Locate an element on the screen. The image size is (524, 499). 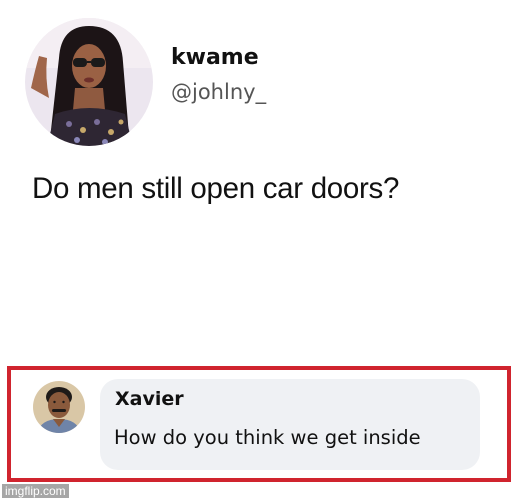
tweet-header: kwame @johlny_ is located at coordinates (145, 82).